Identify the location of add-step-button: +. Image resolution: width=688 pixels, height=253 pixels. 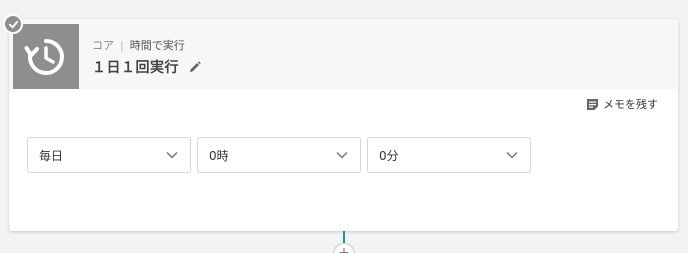
(344, 248).